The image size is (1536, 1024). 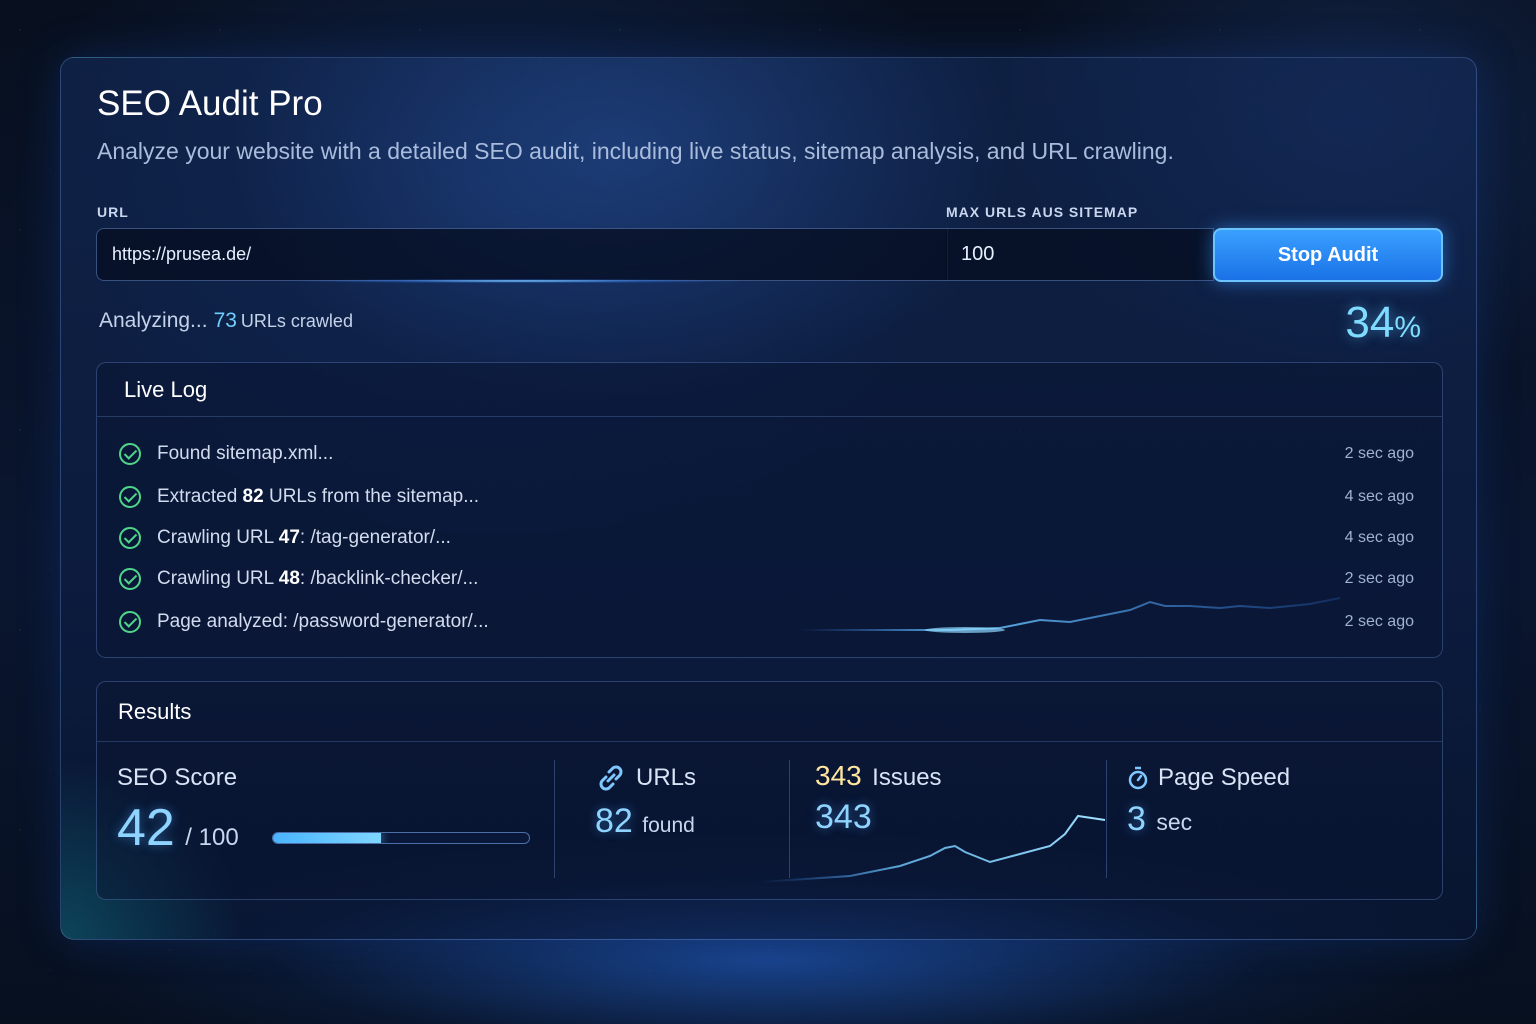 I want to click on crawled-count: 73, so click(x=225, y=320).